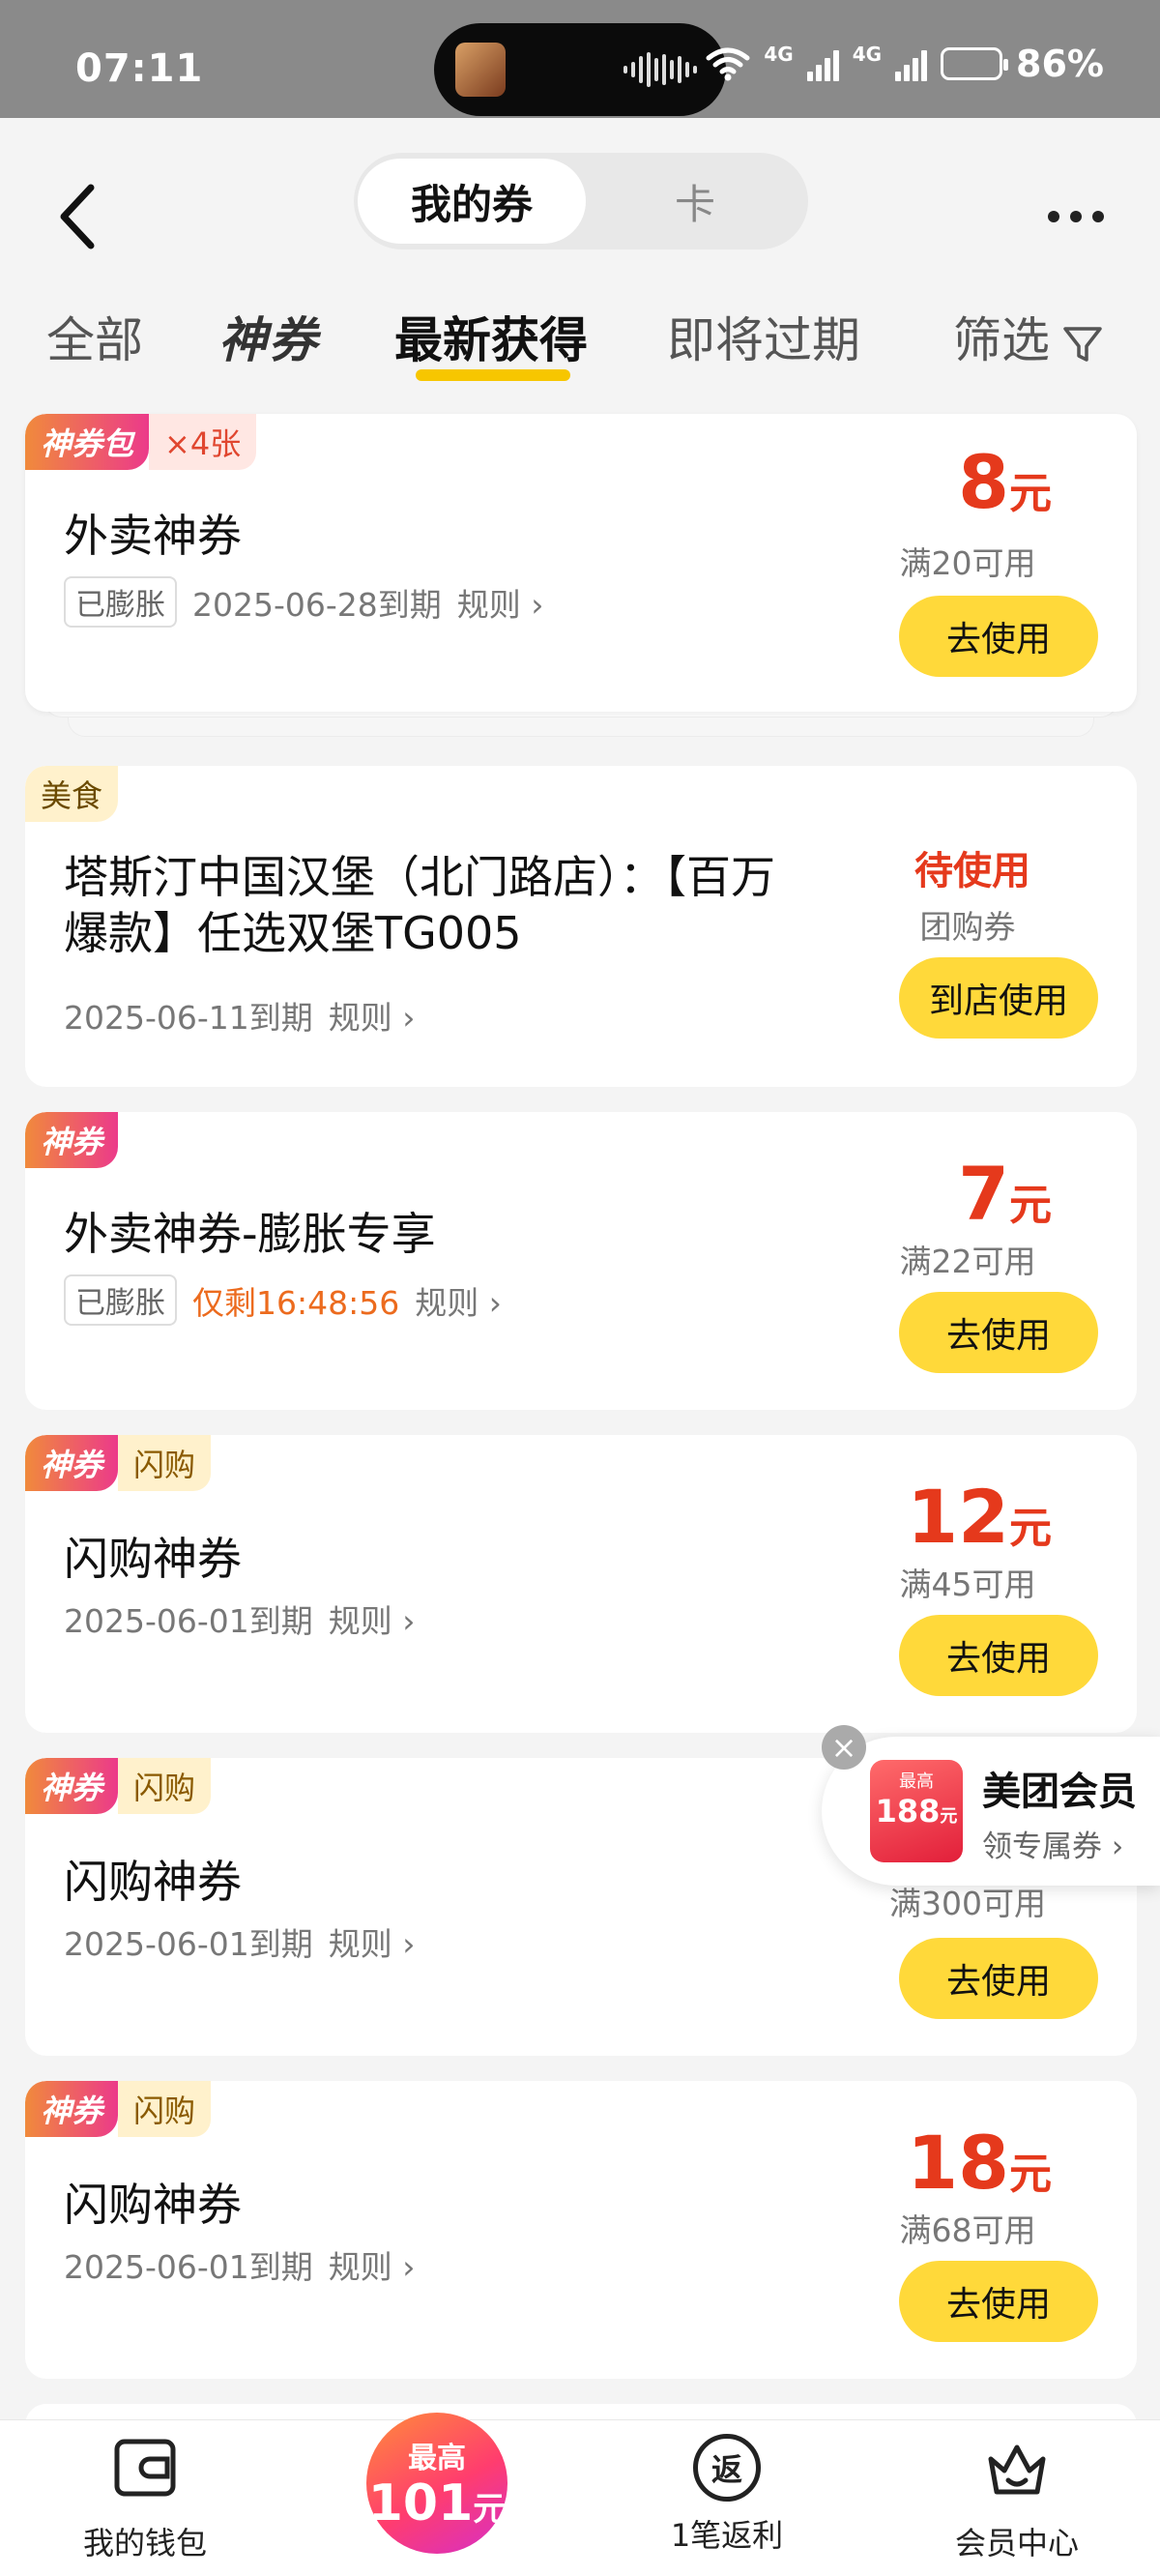  Describe the element at coordinates (420, 877) in the screenshot. I see `coupon-title-line-1: 塔斯汀中国汉堡（北门路店）：【百万` at that location.